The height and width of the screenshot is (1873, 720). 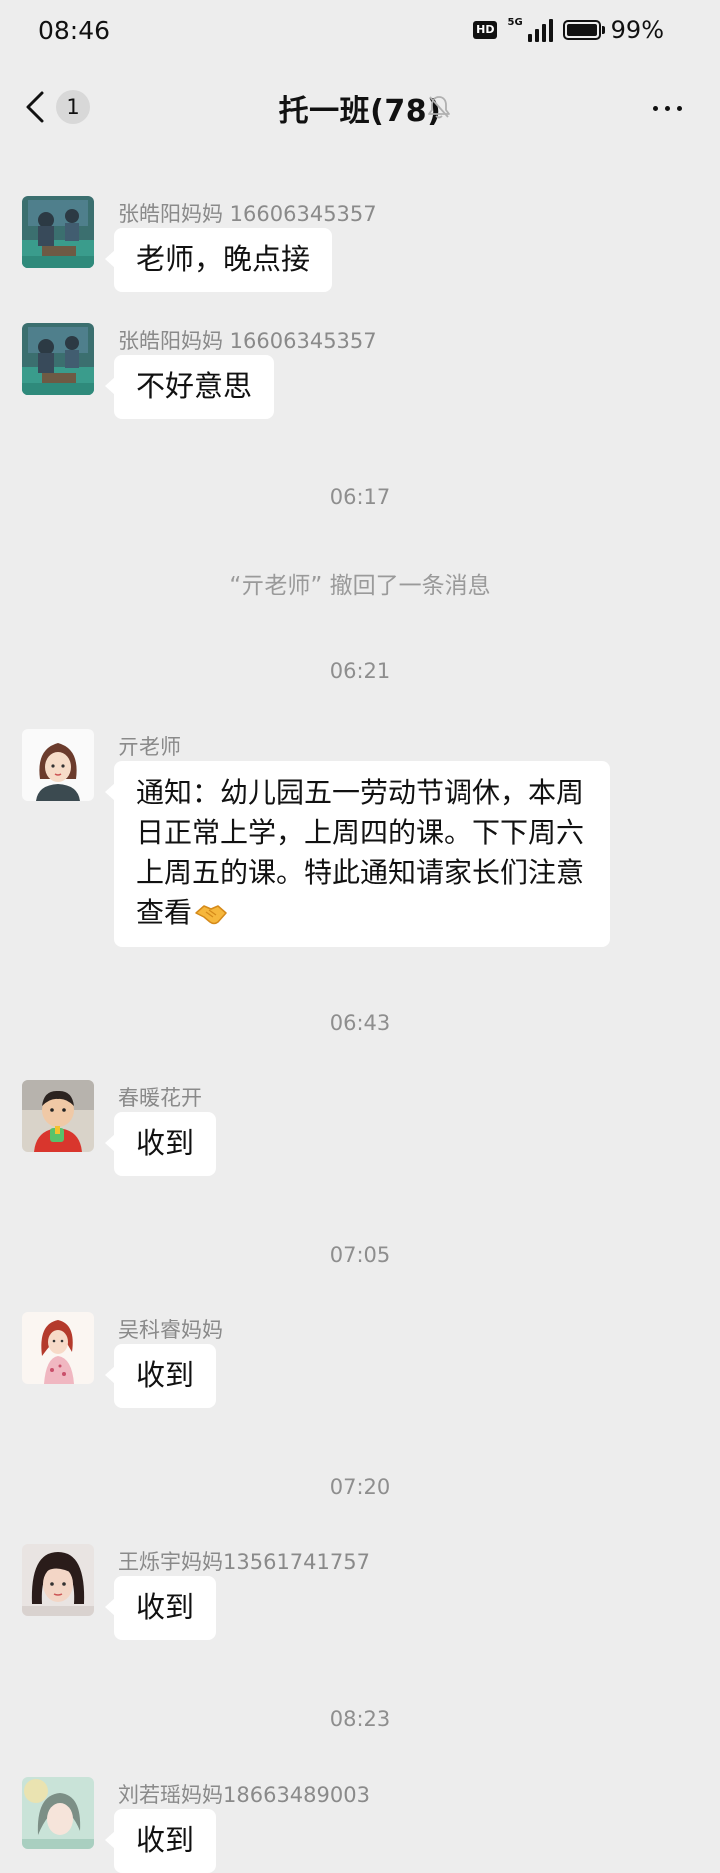 What do you see at coordinates (170, 1330) in the screenshot?
I see `sender-name: 吴科睿妈妈` at bounding box center [170, 1330].